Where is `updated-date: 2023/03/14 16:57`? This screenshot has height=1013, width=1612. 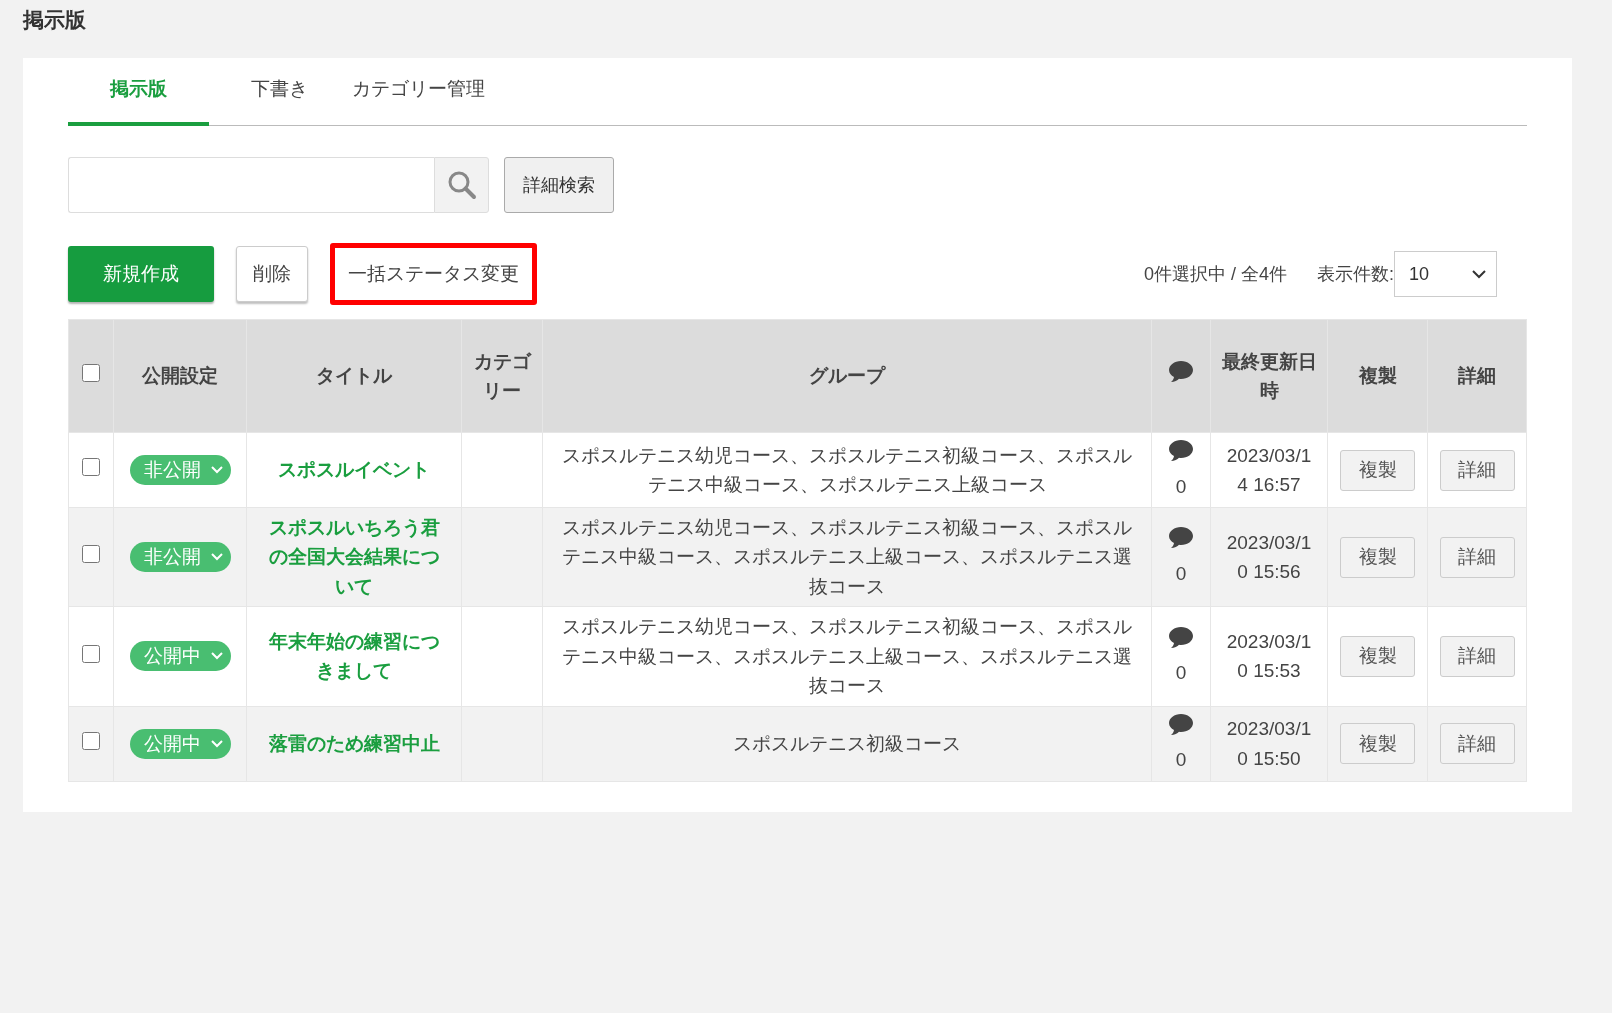
updated-date: 2023/03/14 16:57 is located at coordinates (1269, 470).